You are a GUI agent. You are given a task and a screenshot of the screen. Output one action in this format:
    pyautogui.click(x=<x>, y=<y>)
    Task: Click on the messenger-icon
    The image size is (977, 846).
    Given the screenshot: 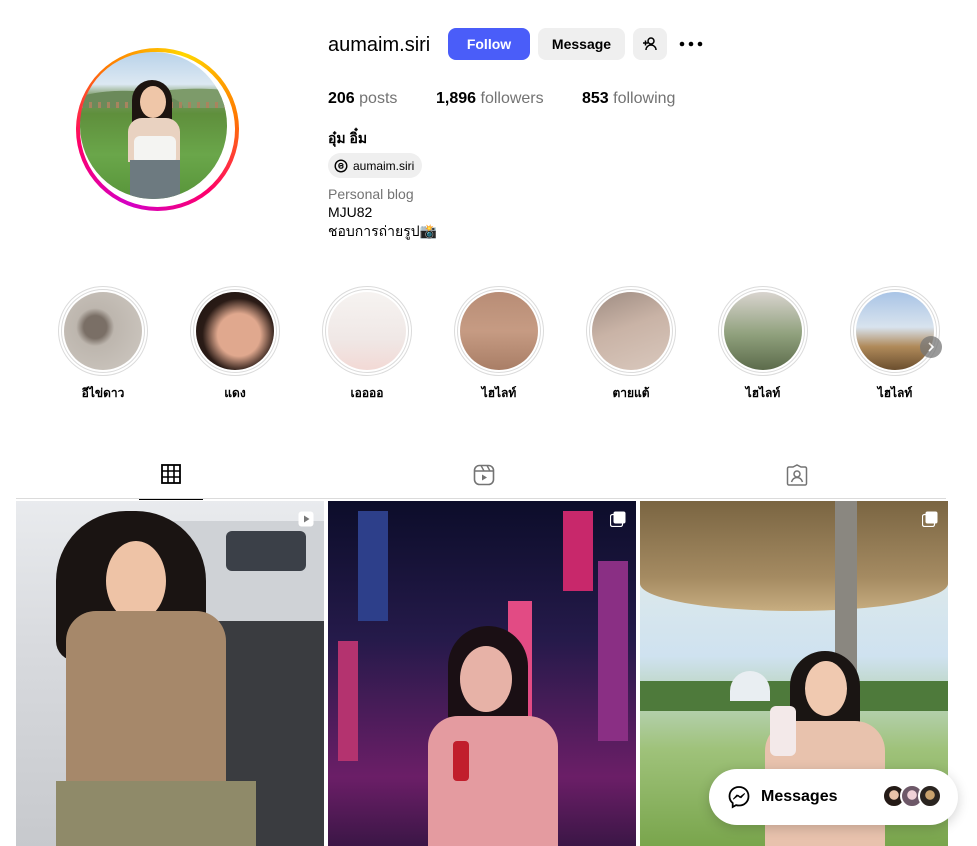 What is the action you would take?
    pyautogui.click(x=739, y=797)
    